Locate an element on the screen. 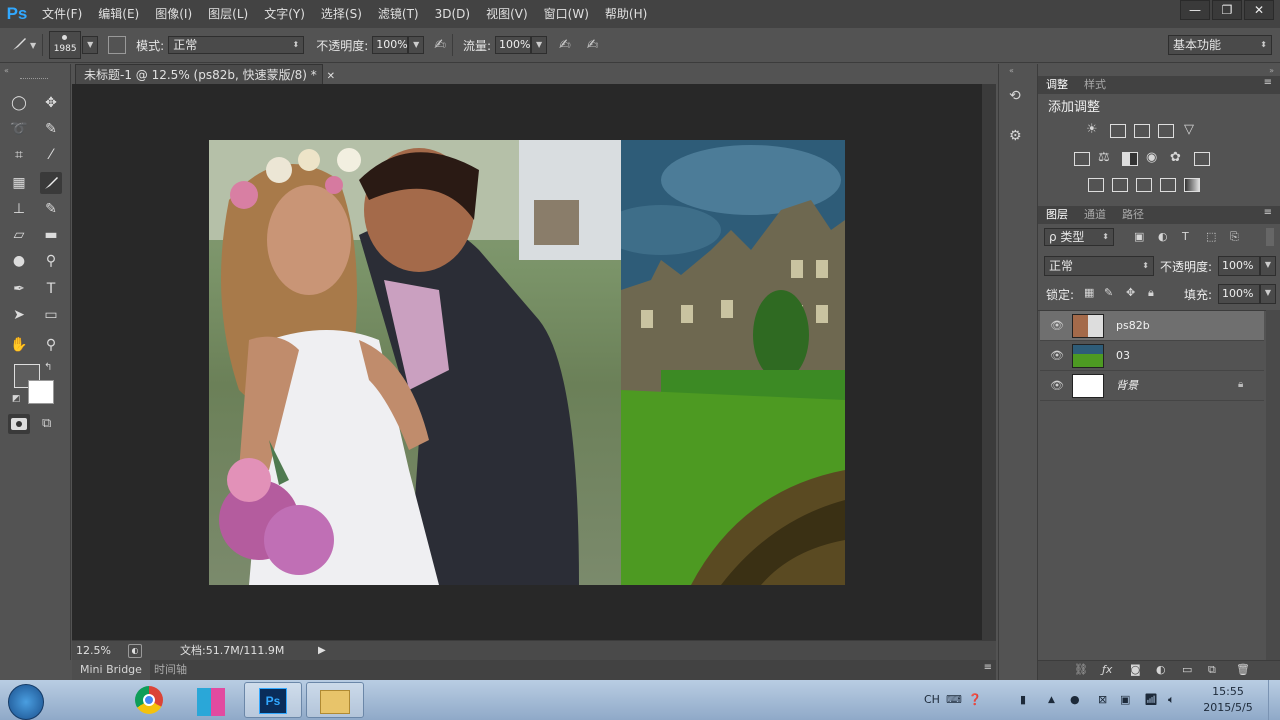 This screenshot has height=720, width=1280. tray-device-icon: ▣ is located at coordinates (1125, 700).